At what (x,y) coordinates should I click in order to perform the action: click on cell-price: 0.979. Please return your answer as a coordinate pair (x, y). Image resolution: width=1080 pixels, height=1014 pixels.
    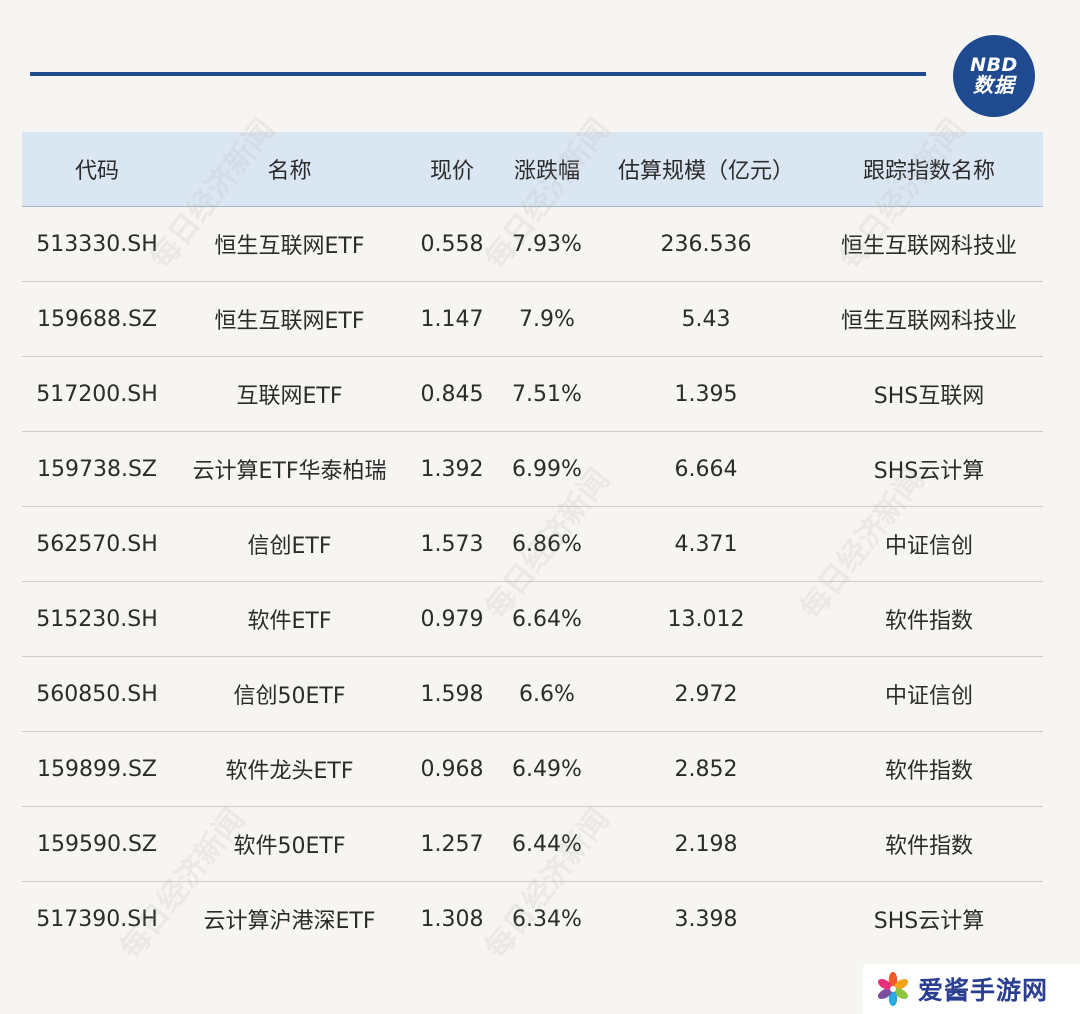
    Looking at the image, I should click on (452, 619).